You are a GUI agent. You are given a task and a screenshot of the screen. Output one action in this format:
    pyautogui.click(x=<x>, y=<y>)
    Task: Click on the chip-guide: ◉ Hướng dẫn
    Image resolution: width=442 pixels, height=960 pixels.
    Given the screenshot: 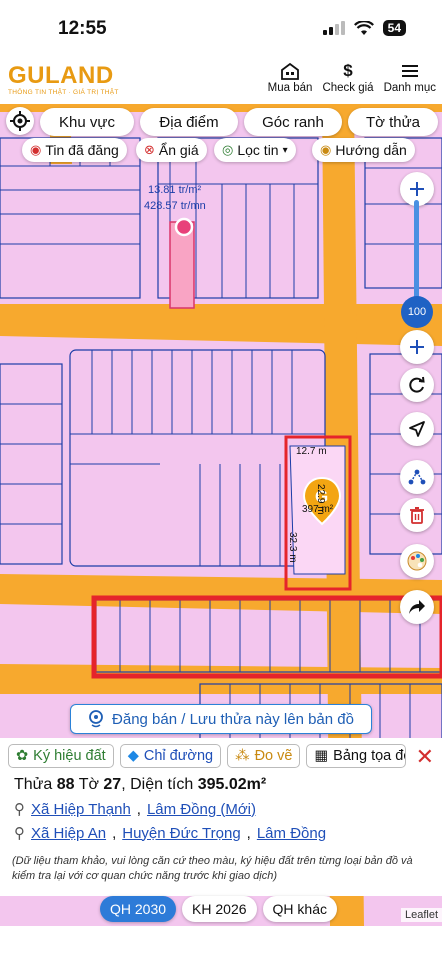 What is the action you would take?
    pyautogui.click(x=363, y=150)
    